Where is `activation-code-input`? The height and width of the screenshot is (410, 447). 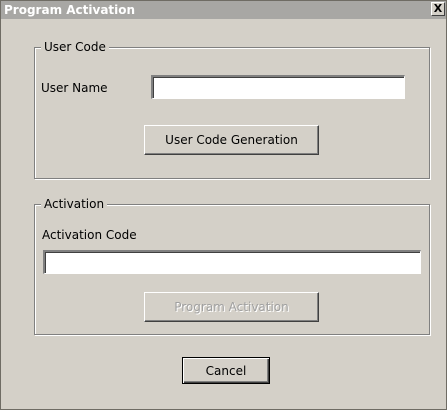 activation-code-input is located at coordinates (232, 262).